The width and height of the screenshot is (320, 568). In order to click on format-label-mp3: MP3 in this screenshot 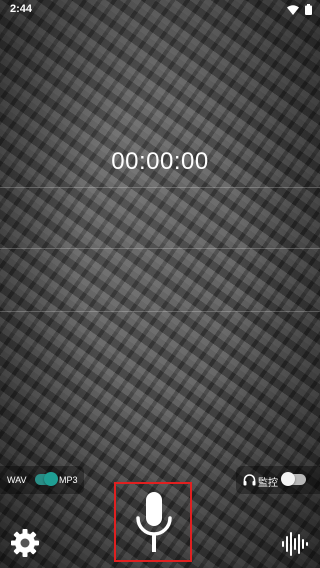, I will do `click(68, 480)`.